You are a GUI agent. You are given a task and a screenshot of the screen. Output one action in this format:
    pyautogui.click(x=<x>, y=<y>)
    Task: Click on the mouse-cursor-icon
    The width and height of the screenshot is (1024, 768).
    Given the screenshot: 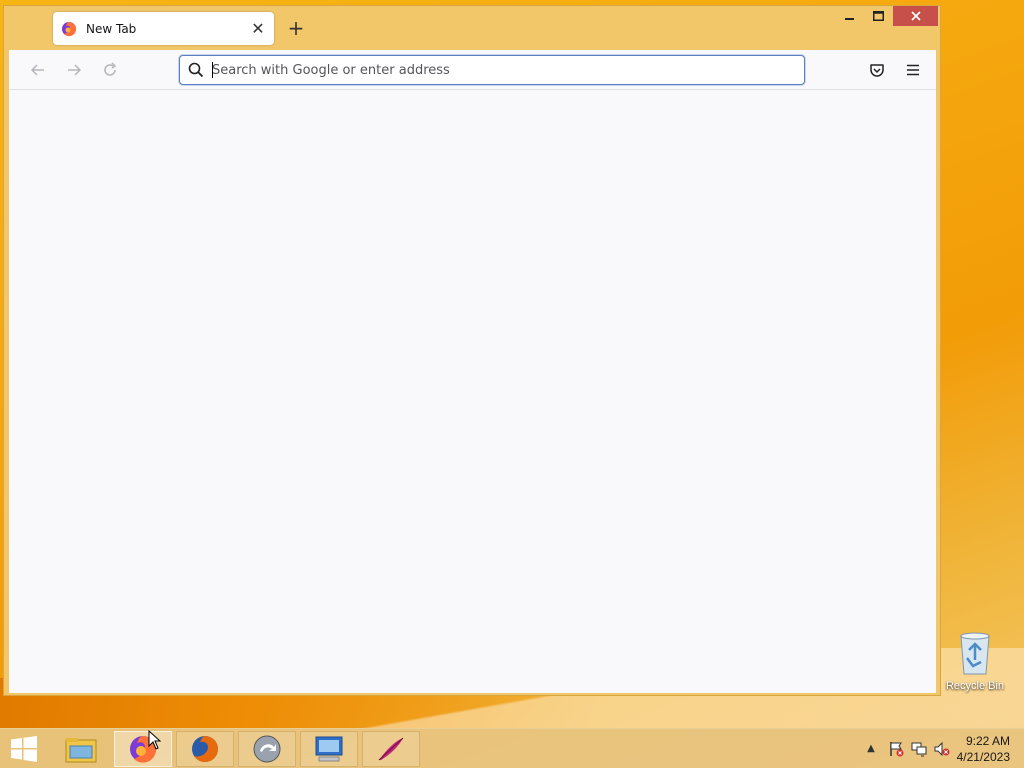 What is the action you would take?
    pyautogui.click(x=155, y=740)
    